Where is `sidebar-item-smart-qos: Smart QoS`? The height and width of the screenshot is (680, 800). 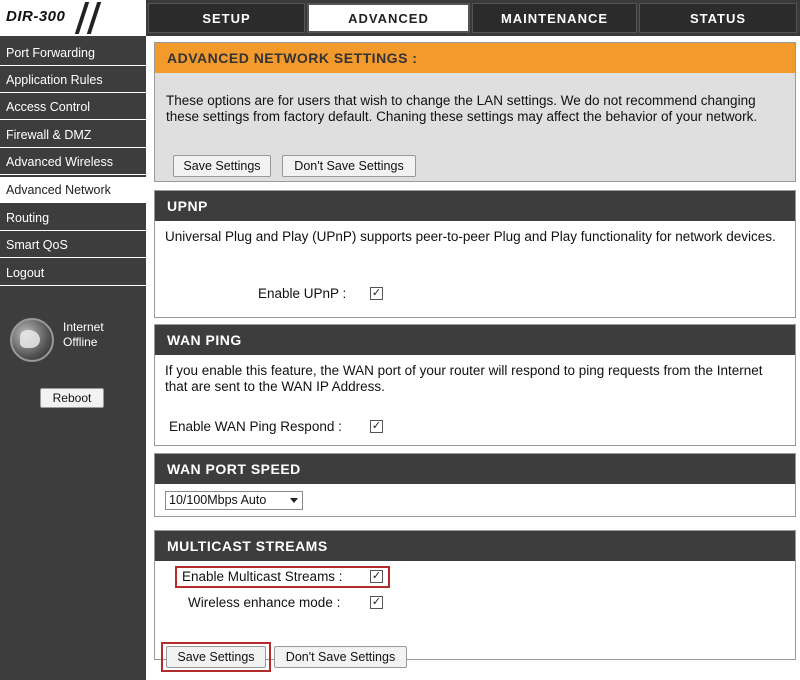 sidebar-item-smart-qos: Smart QoS is located at coordinates (73, 245).